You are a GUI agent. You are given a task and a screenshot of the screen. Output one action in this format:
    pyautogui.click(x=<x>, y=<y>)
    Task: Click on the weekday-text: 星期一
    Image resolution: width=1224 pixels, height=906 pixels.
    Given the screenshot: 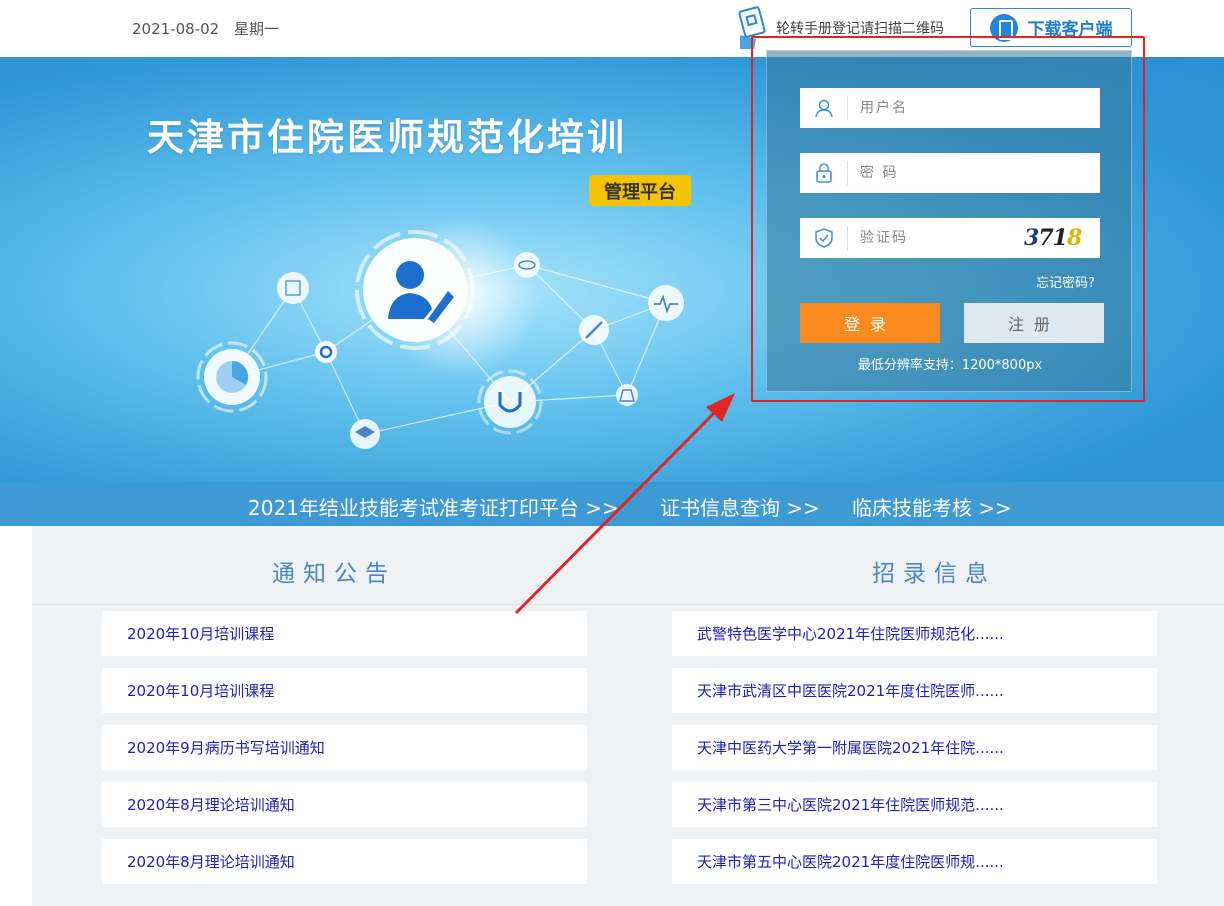 What is the action you would take?
    pyautogui.click(x=256, y=29)
    